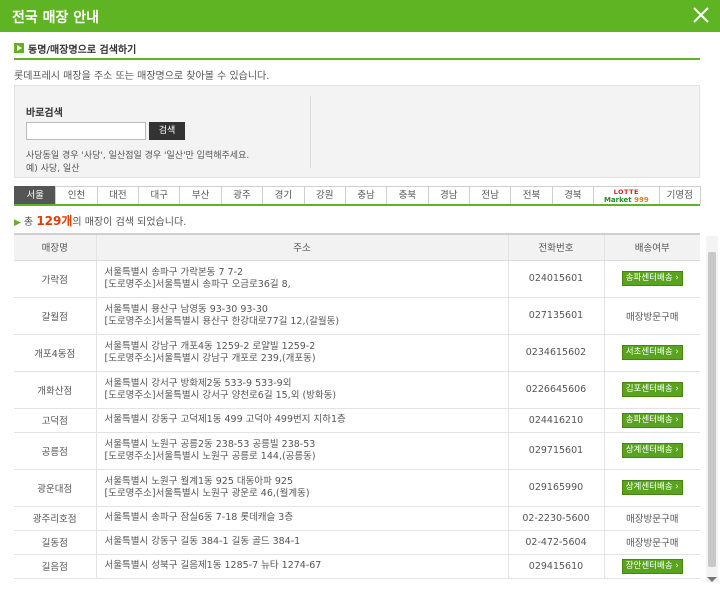  I want to click on tab-gyeonggi: 경기, so click(283, 195).